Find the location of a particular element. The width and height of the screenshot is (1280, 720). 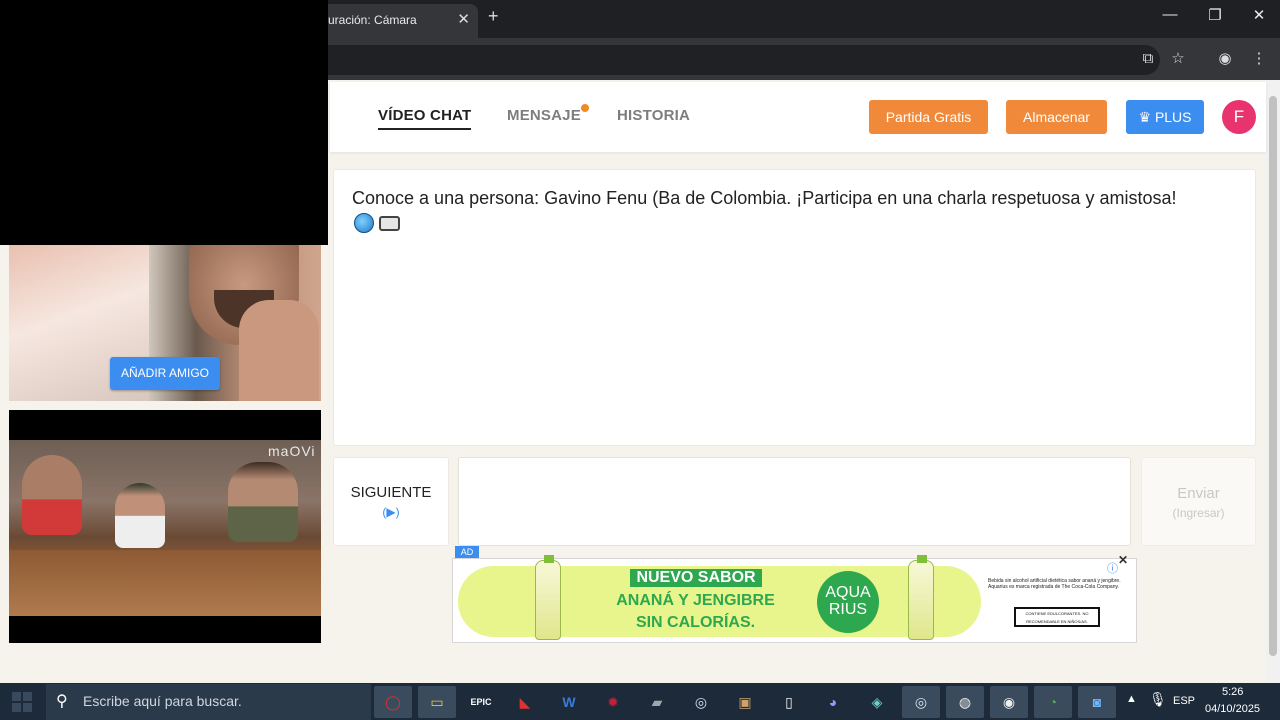

ad-badge: AD is located at coordinates (467, 552).